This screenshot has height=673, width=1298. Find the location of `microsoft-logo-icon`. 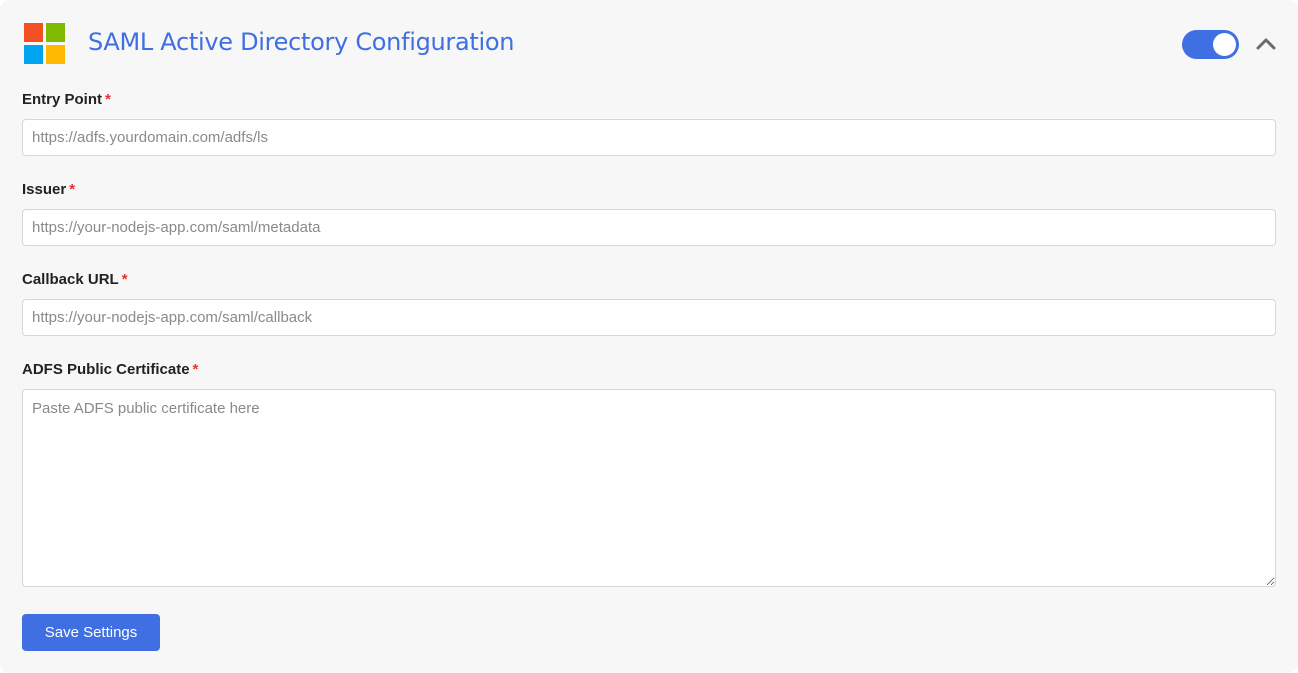

microsoft-logo-icon is located at coordinates (44, 43).